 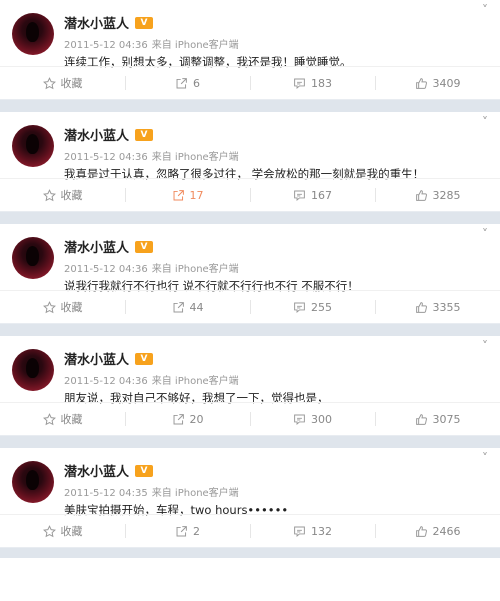 I want to click on action-bar: 收藏 6 183 3409, so click(x=250, y=82).